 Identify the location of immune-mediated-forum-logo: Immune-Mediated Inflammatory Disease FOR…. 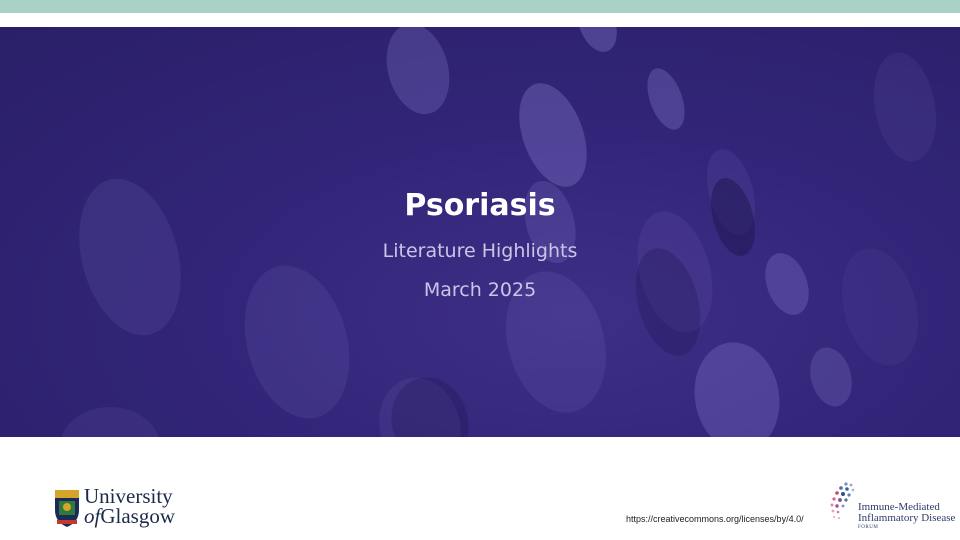
(892, 506).